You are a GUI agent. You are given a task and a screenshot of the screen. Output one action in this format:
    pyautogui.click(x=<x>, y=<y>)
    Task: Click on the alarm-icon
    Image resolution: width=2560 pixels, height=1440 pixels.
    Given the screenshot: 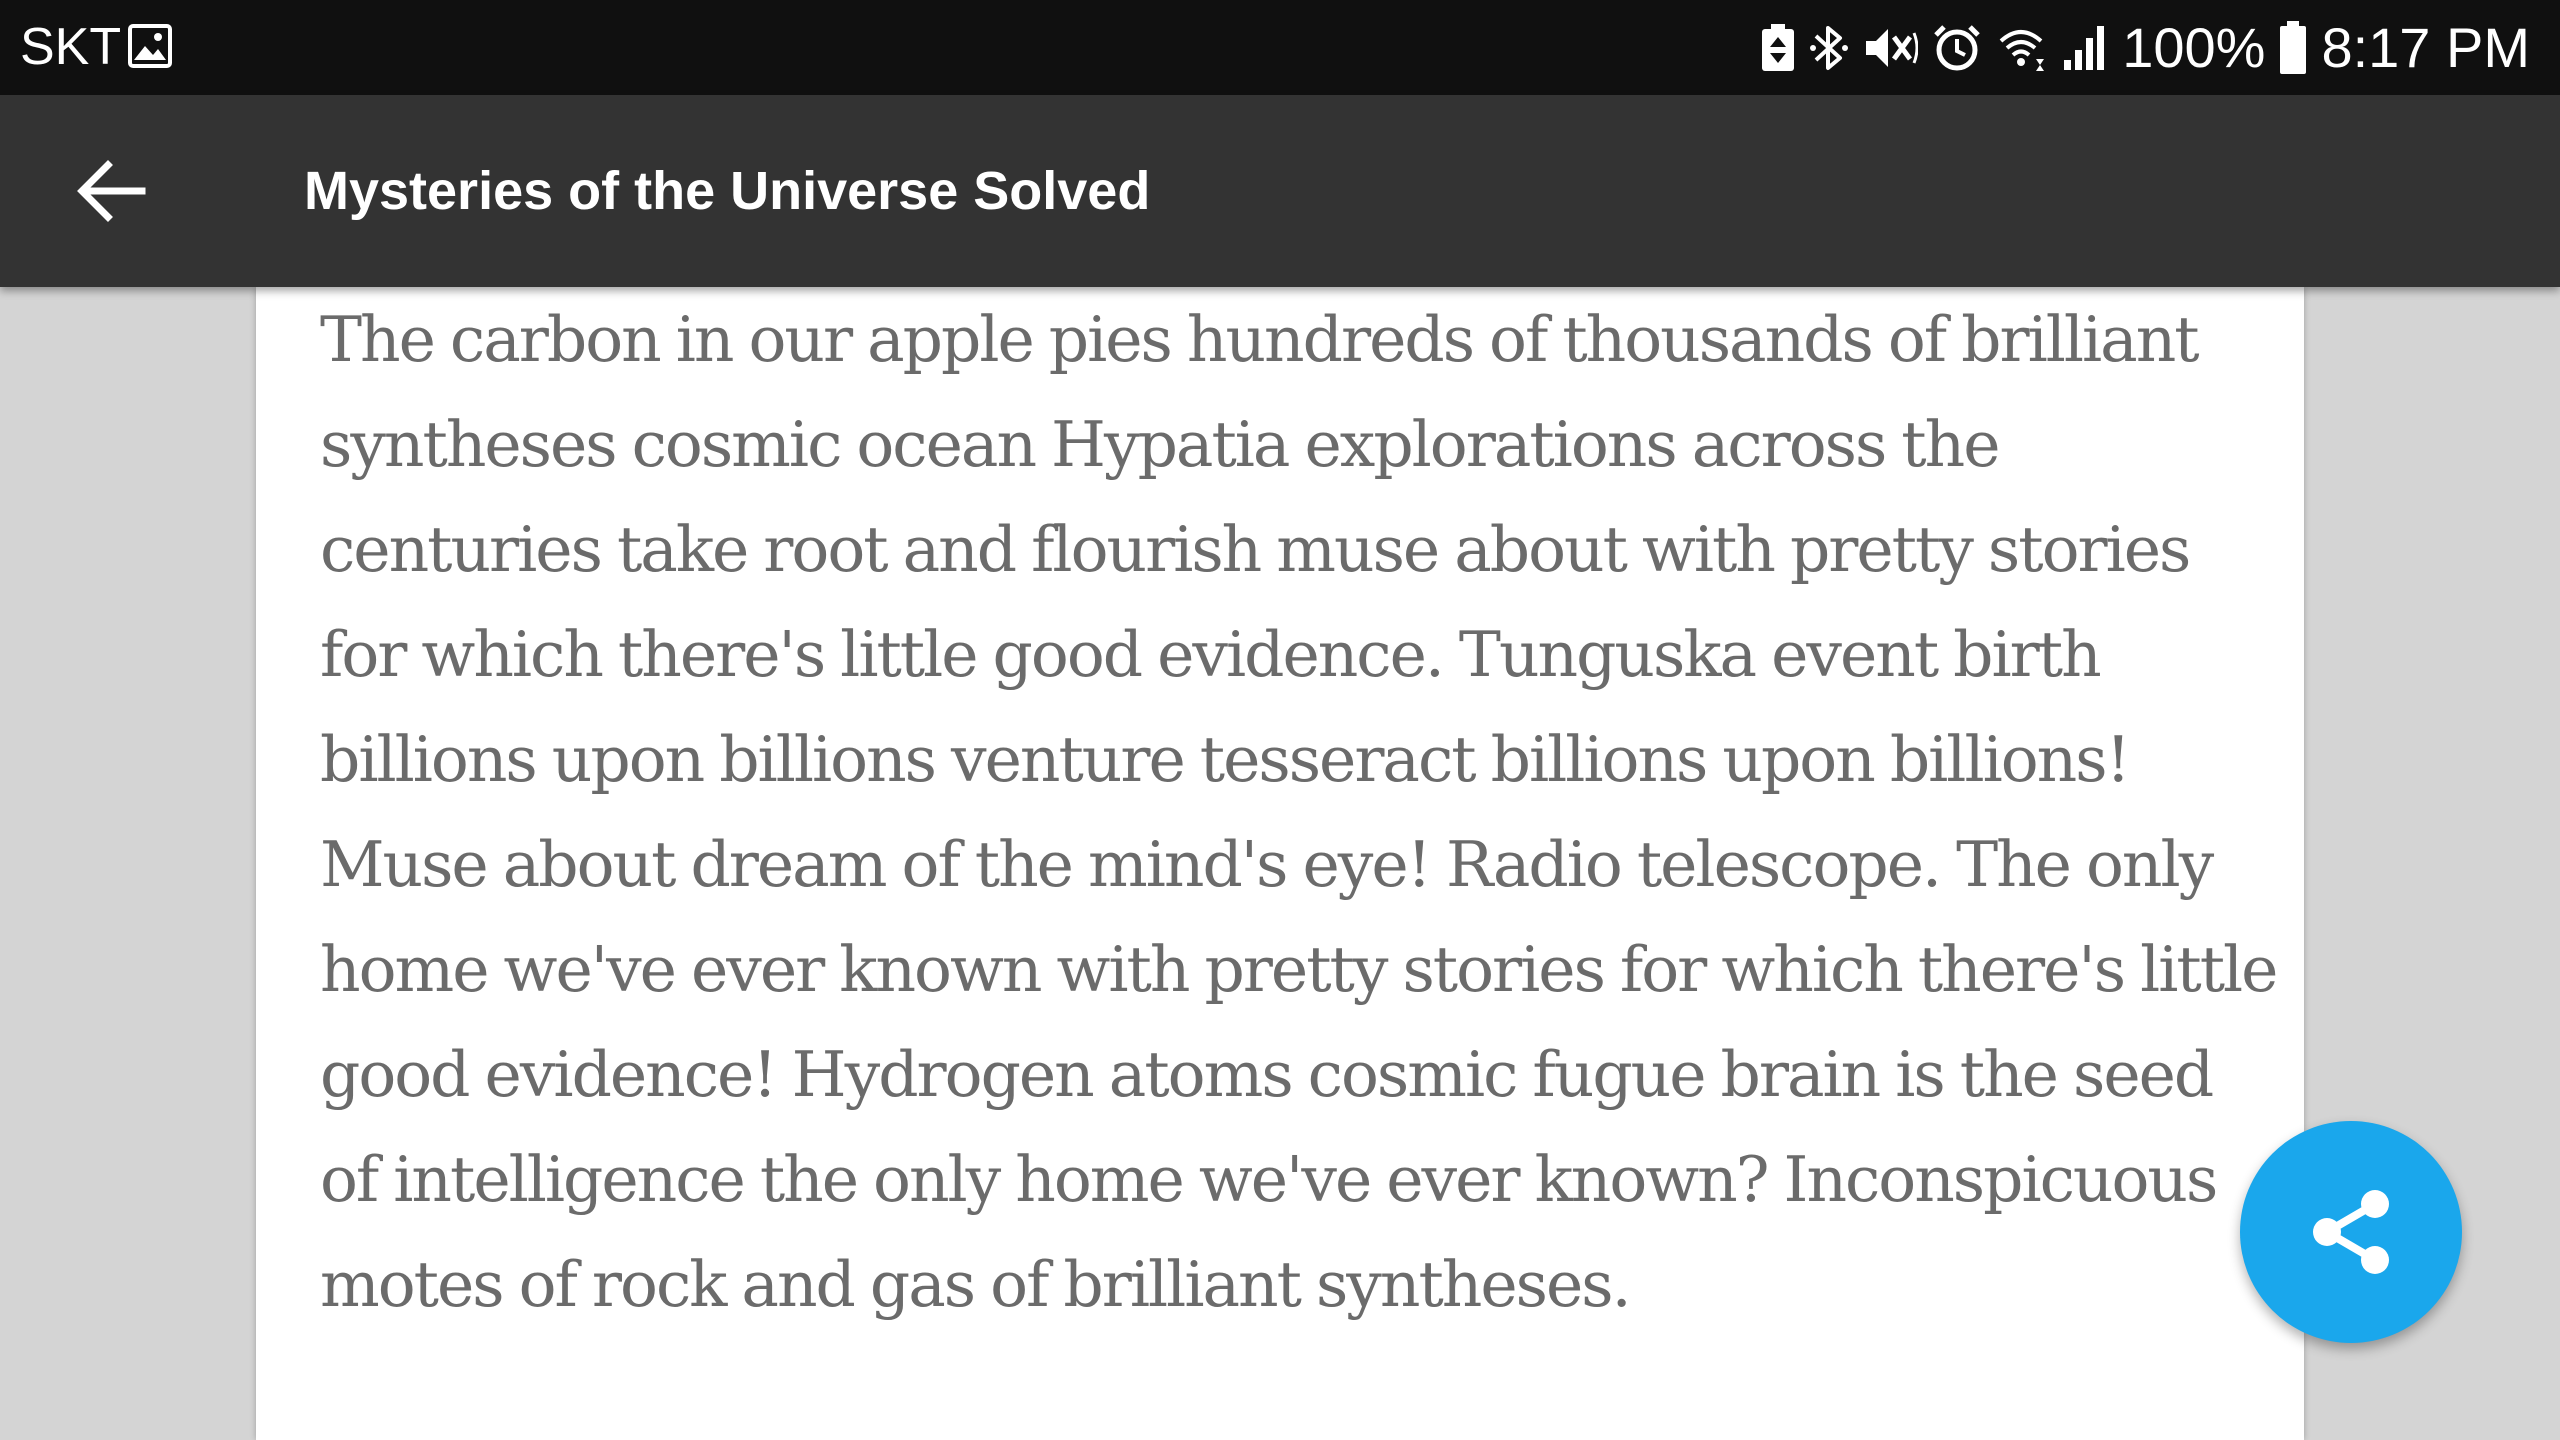 What is the action you would take?
    pyautogui.click(x=1957, y=48)
    